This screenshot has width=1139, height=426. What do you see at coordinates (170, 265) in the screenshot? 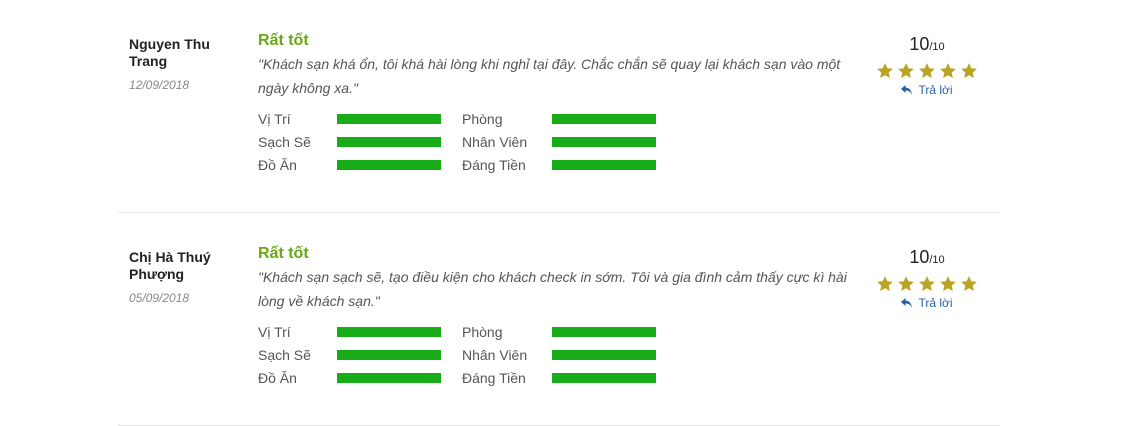
I see `author-name: Chị Hà Thuý Phượng` at bounding box center [170, 265].